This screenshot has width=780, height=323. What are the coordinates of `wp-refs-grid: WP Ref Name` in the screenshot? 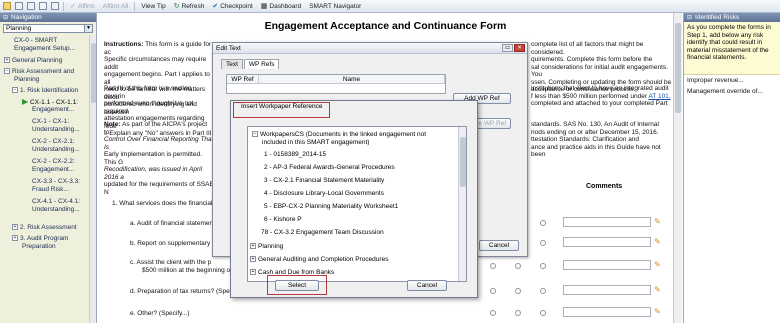 It's located at (336, 84).